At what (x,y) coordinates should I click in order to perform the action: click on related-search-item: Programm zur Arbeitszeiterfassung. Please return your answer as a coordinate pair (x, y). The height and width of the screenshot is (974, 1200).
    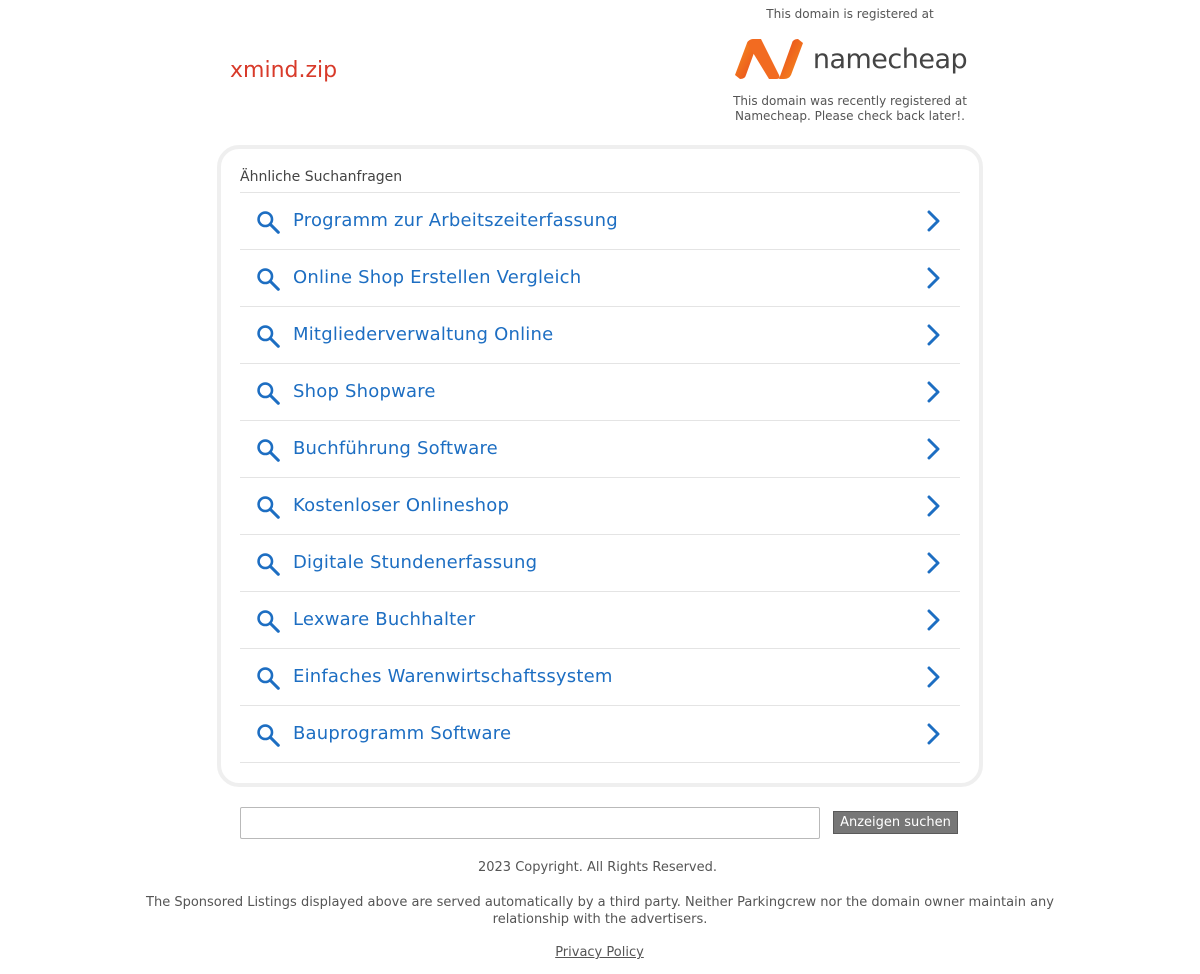
    Looking at the image, I should click on (600, 221).